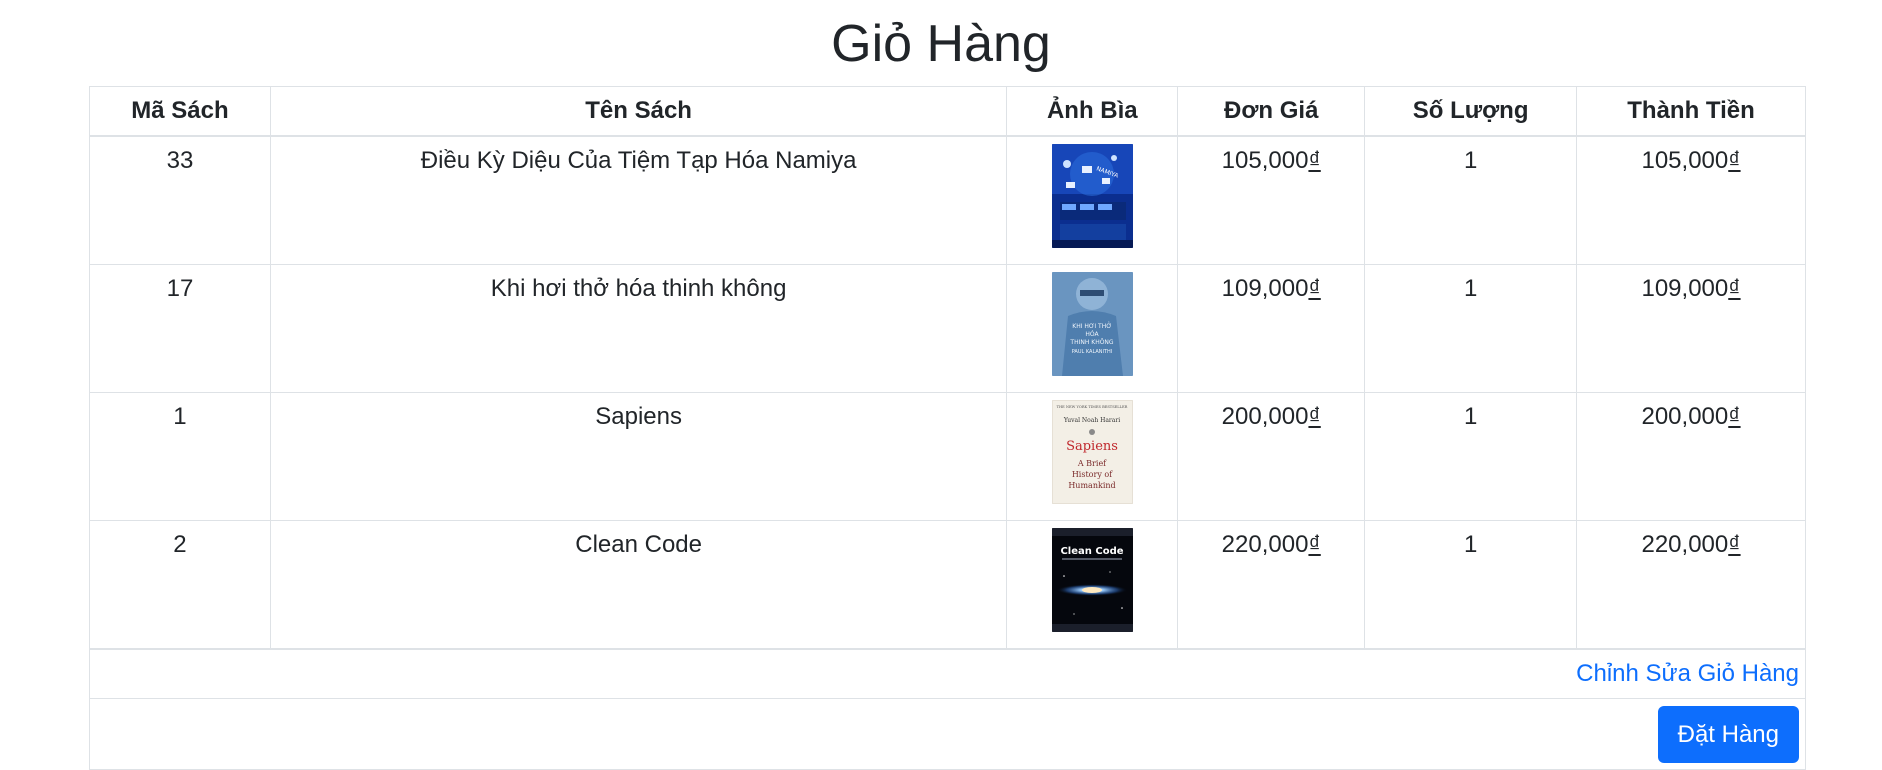  I want to click on book-name-cell: Điều Kỳ Diệu Của Tiệm Tạp Hóa Namiya, so click(638, 200).